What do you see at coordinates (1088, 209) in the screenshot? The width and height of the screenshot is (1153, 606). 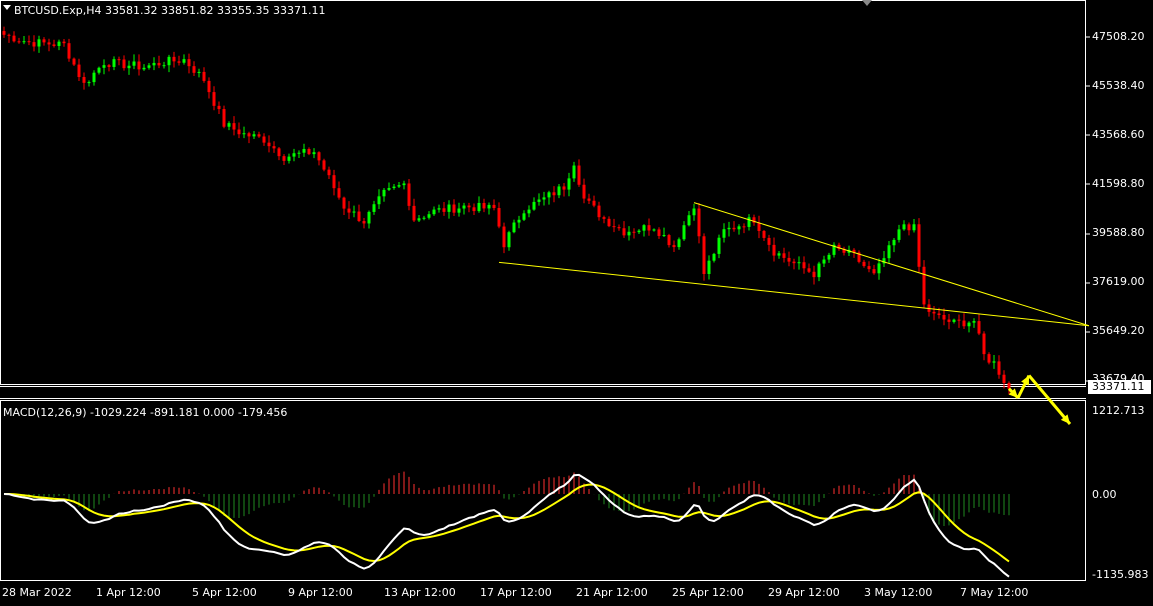 I see `price-axis-ticks` at bounding box center [1088, 209].